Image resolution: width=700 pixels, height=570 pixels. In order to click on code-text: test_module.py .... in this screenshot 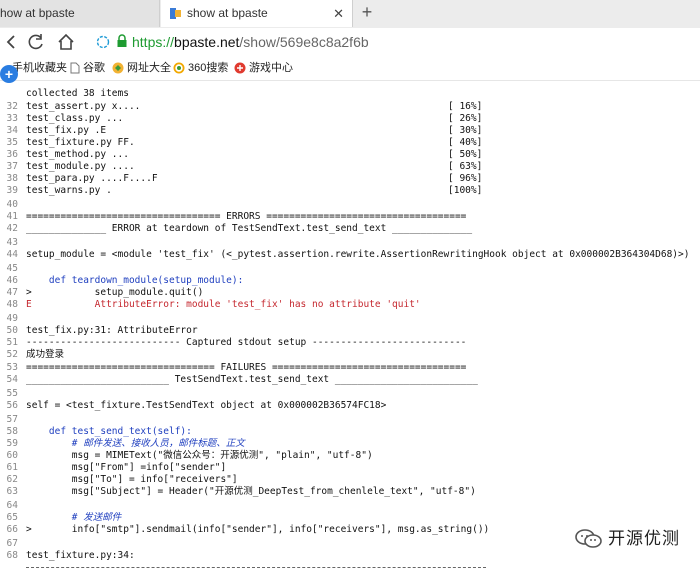, I will do `click(80, 166)`.